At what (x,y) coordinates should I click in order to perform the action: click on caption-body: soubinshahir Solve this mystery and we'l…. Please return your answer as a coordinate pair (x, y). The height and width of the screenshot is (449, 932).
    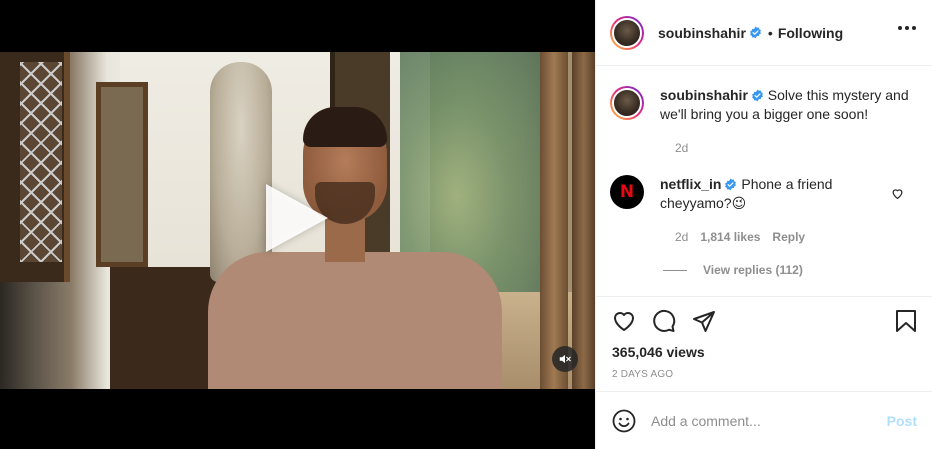
    Looking at the image, I should click on (790, 105).